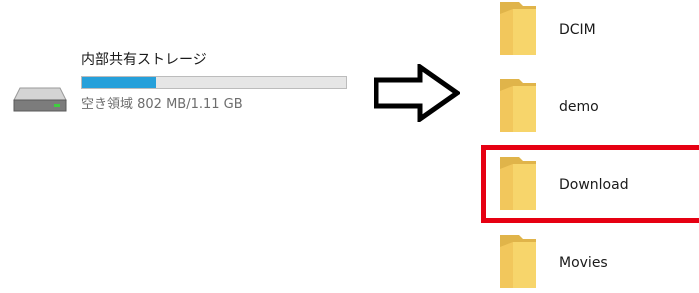  Describe the element at coordinates (590, 184) in the screenshot. I see `highlight-box` at that location.